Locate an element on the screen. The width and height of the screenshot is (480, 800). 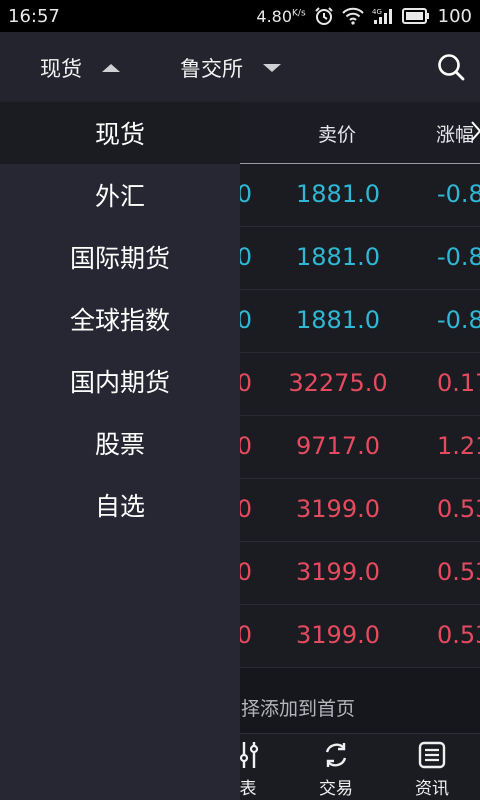
market-type-selector: 现货 is located at coordinates (80, 68).